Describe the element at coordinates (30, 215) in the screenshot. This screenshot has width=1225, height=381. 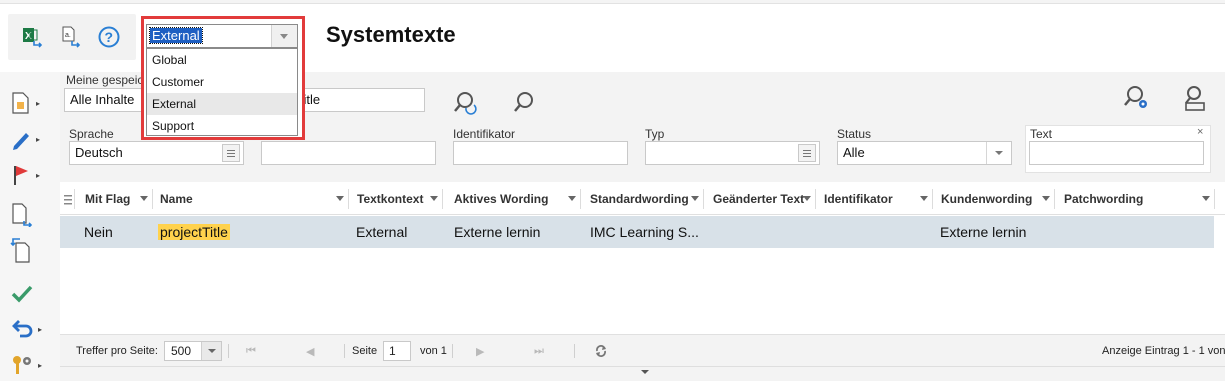
I see `export-document-button` at that location.